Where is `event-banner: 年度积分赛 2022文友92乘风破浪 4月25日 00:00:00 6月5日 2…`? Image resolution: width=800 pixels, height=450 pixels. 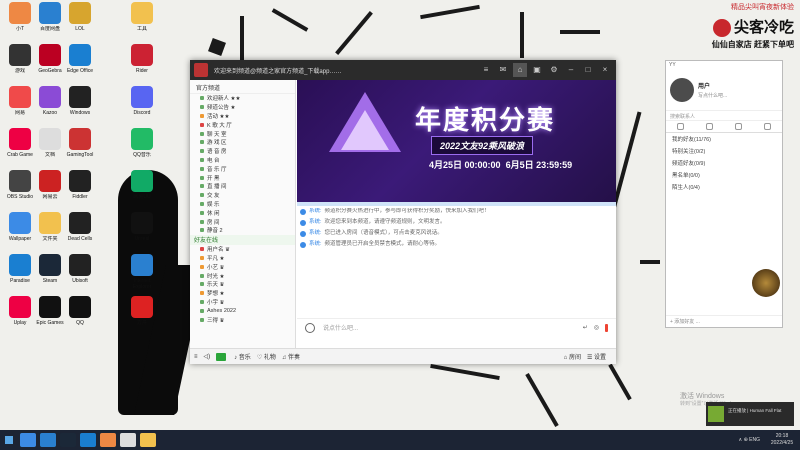 event-banner: 年度积分赛 2022文友92乘风破浪 4月25日 00:00:00 6月5日 2… is located at coordinates (456, 141).